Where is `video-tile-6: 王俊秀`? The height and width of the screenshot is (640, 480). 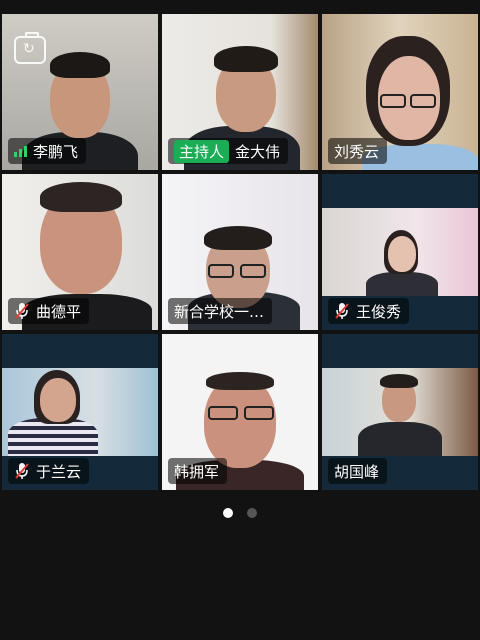 video-tile-6: 王俊秀 is located at coordinates (400, 252).